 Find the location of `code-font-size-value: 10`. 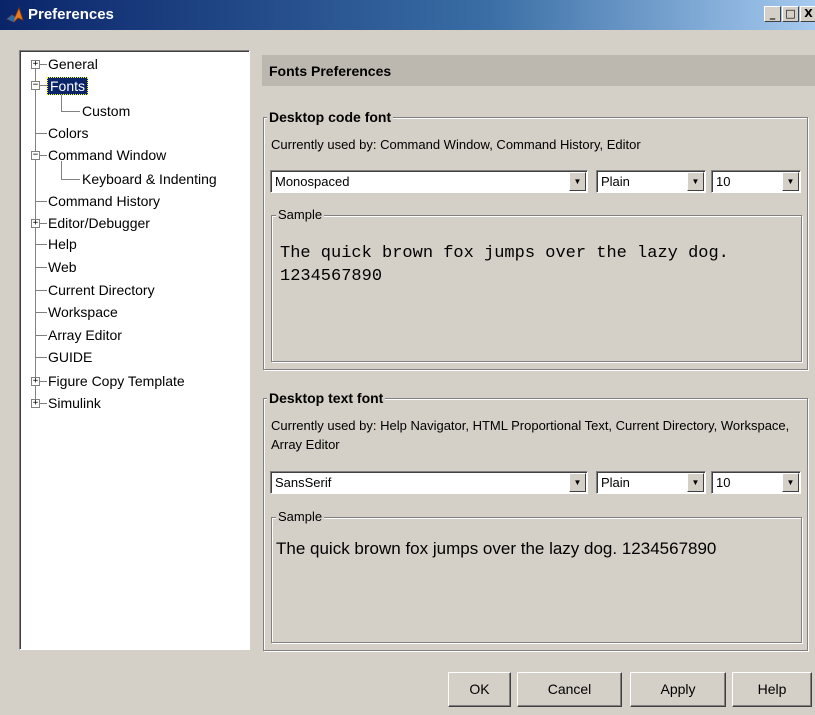

code-font-size-value: 10 is located at coordinates (723, 181).